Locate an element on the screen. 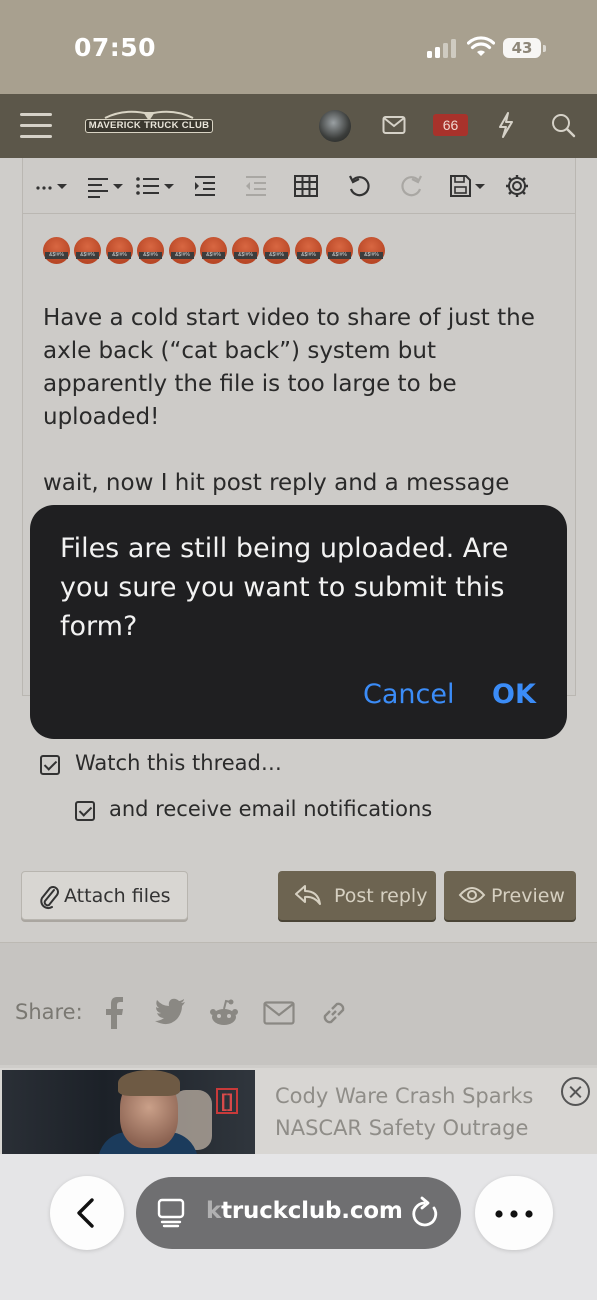 The width and height of the screenshot is (597, 1300). close-icon is located at coordinates (575, 1091).